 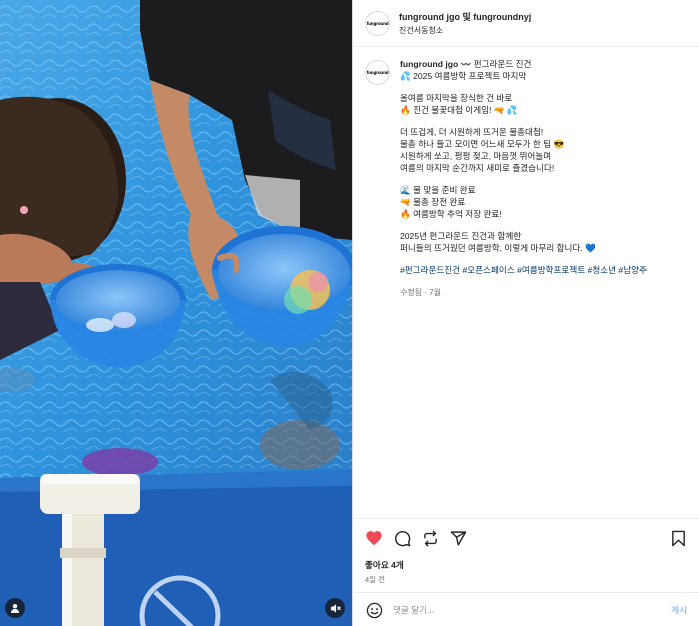 I want to click on heart-icon, so click(x=374, y=538).